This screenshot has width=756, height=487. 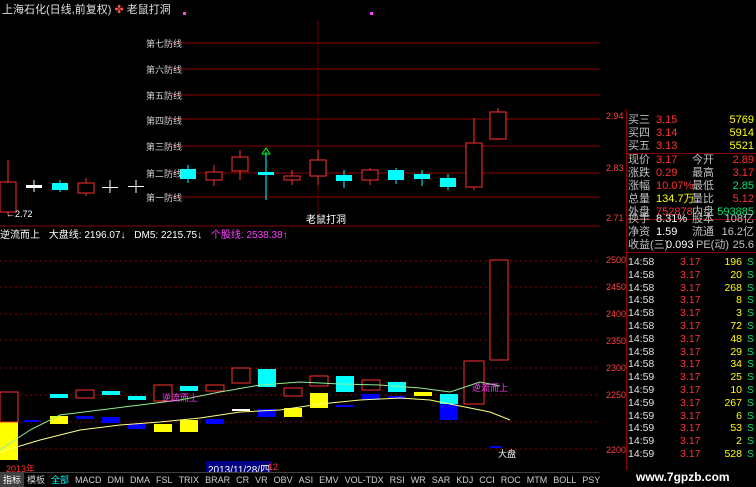 I want to click on tab-15: RSI, so click(x=397, y=480).